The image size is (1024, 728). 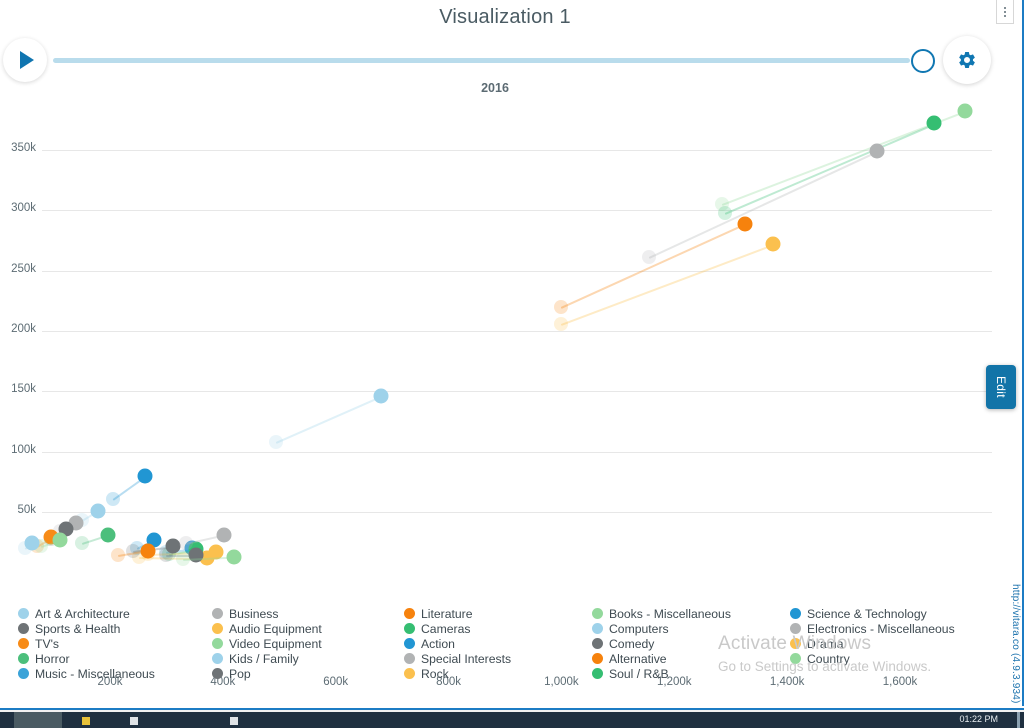 What do you see at coordinates (457, 658) in the screenshot?
I see `legend-item: Special Interests` at bounding box center [457, 658].